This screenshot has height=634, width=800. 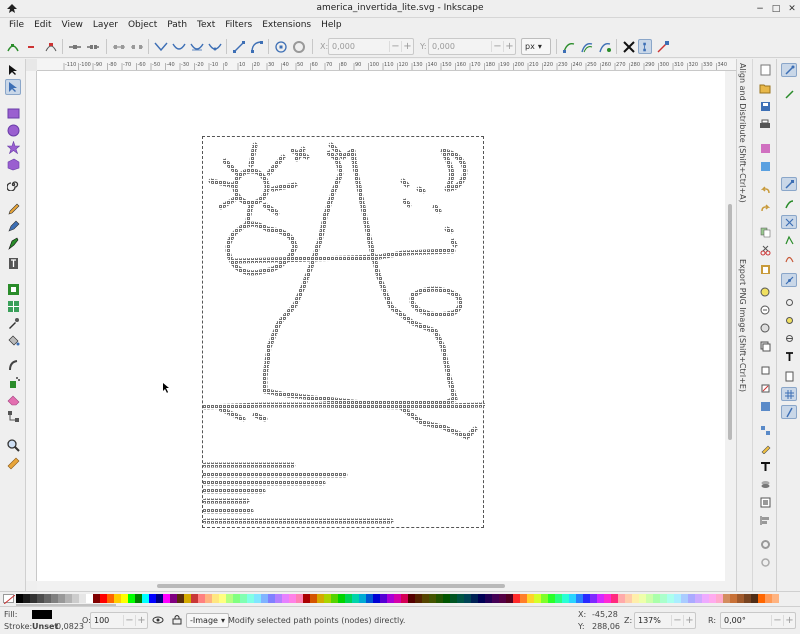 I want to click on rotate-ccw-button: −, so click(x=777, y=620).